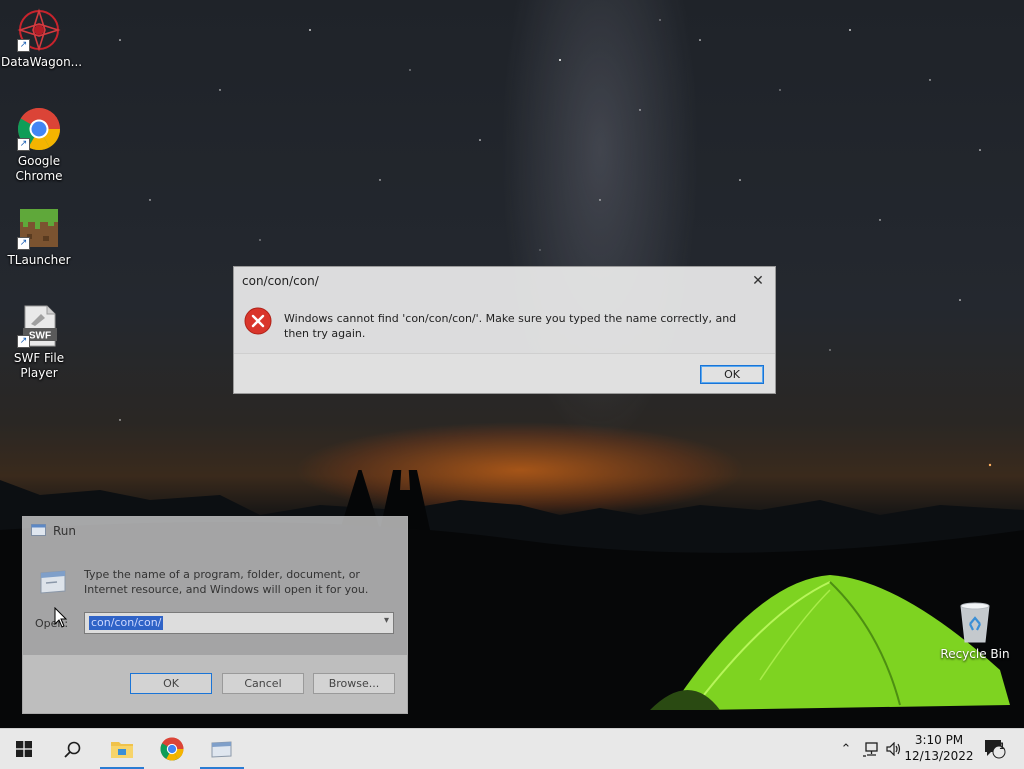 This screenshot has width=1024, height=769. What do you see at coordinates (39, 129) in the screenshot?
I see `chrome-icon: ↗` at bounding box center [39, 129].